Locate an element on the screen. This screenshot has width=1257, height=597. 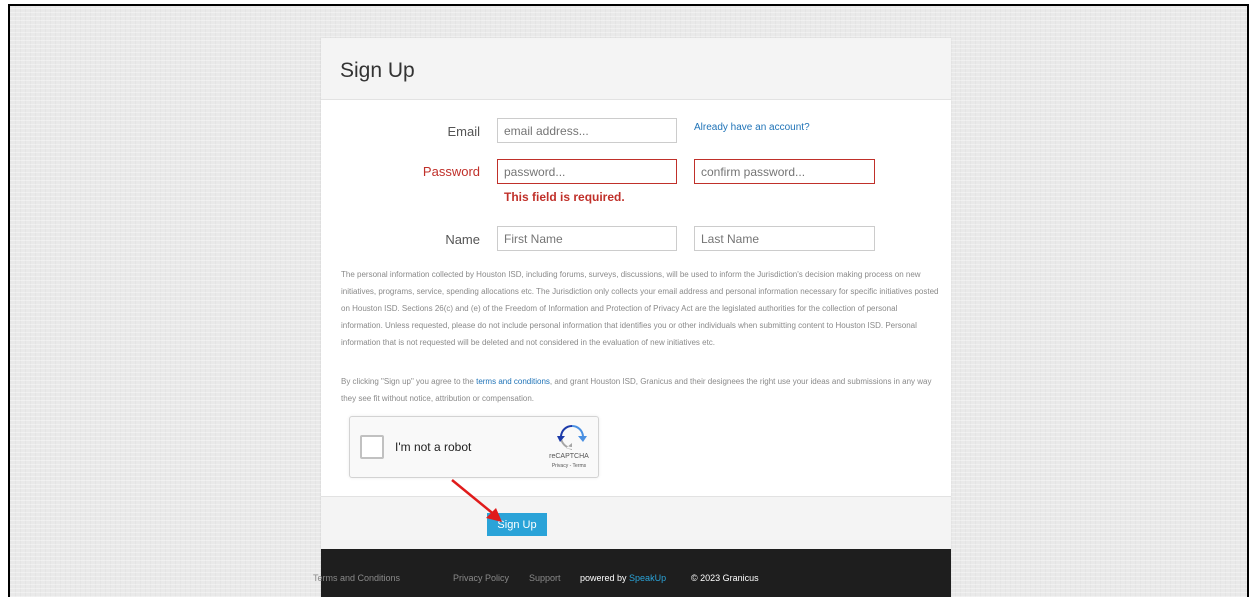
email-input is located at coordinates (587, 130).